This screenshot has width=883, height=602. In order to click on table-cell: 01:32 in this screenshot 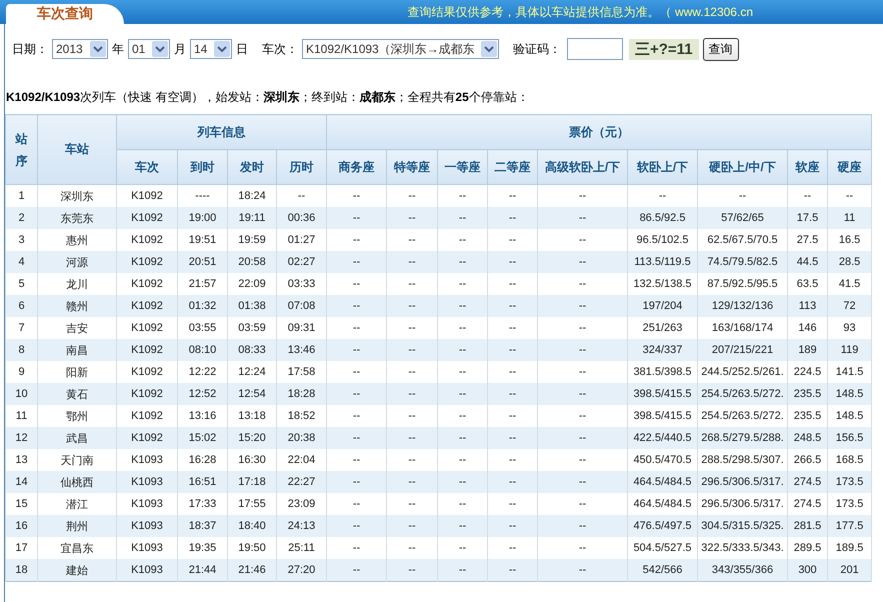, I will do `click(203, 306)`.